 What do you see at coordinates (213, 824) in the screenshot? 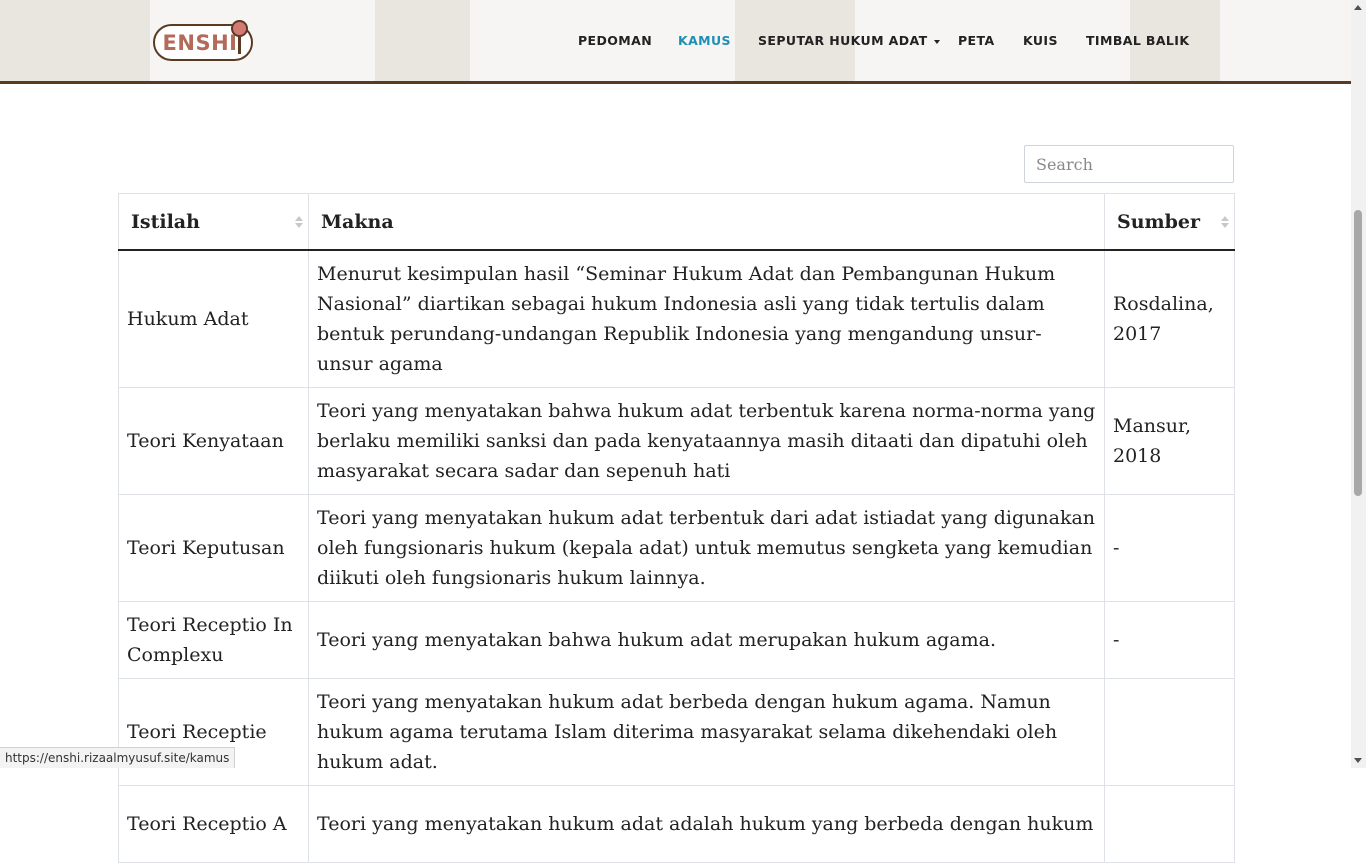
I see `cell-istilah: Teori Receptio A` at bounding box center [213, 824].